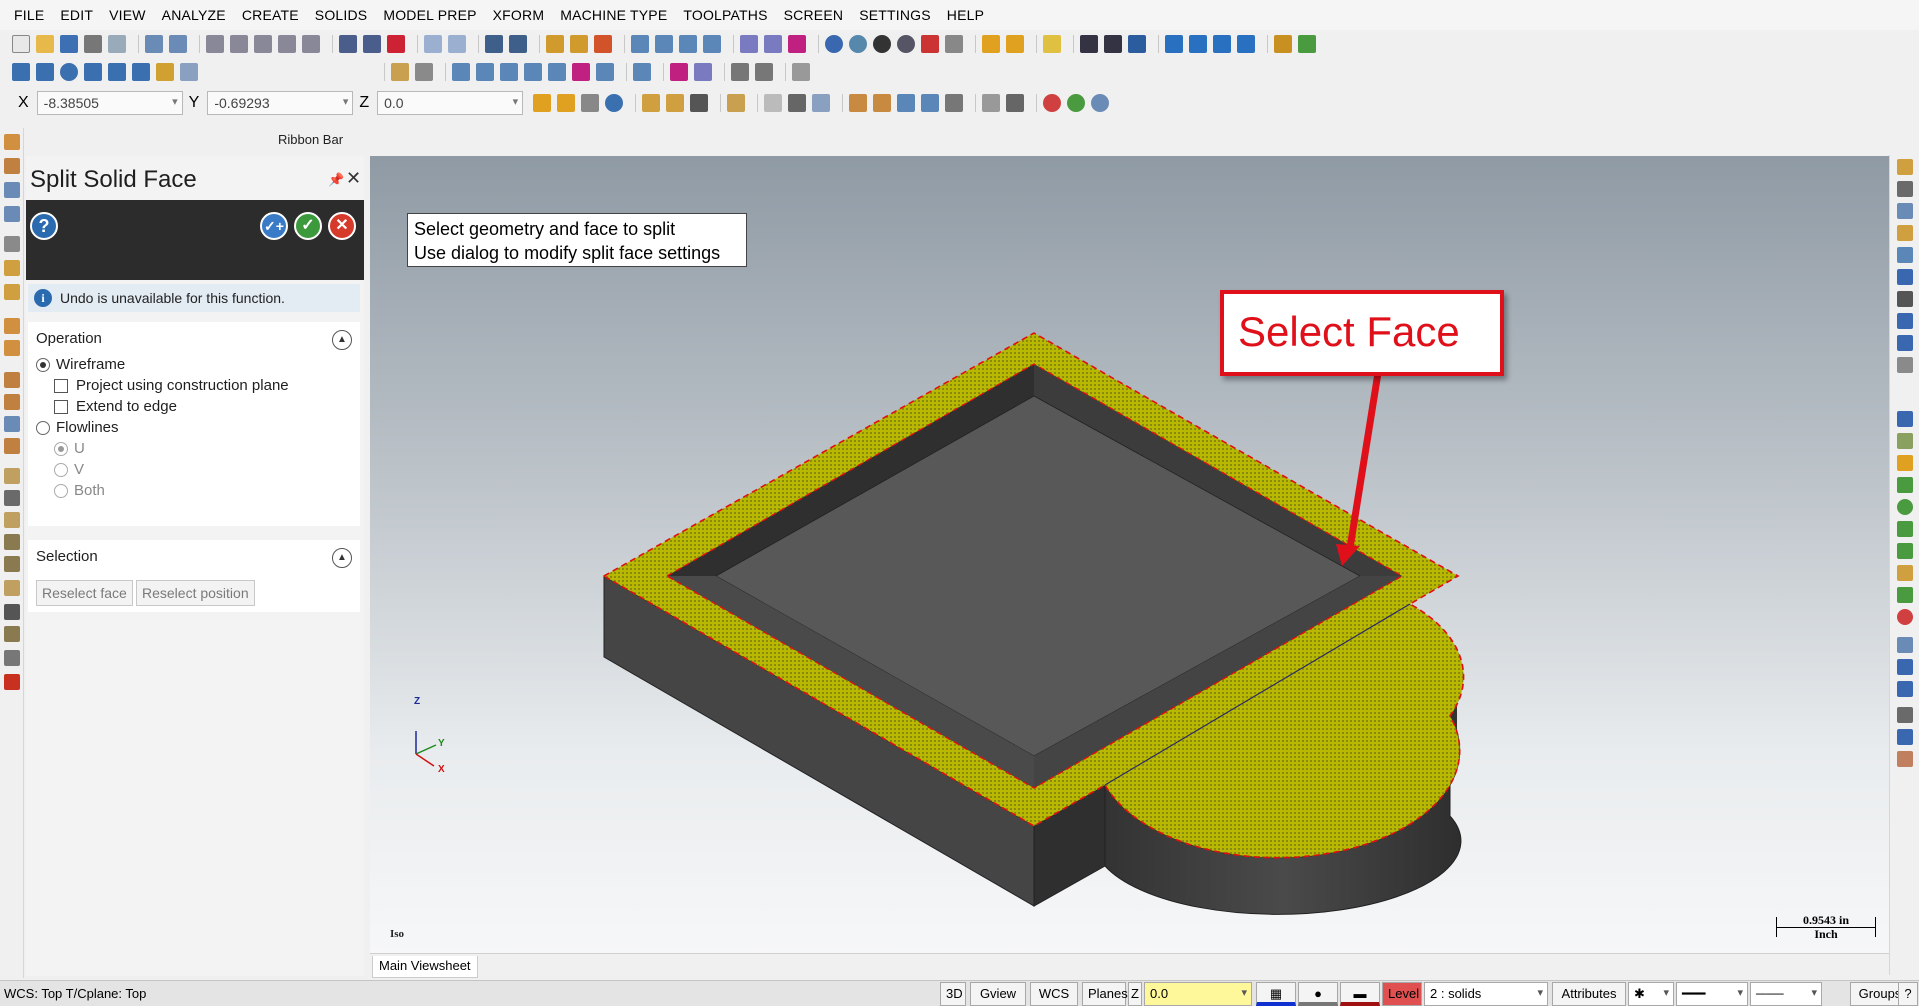 The width and height of the screenshot is (1919, 1006). What do you see at coordinates (341, 15) in the screenshot?
I see `menu-solids: SOLIDS` at bounding box center [341, 15].